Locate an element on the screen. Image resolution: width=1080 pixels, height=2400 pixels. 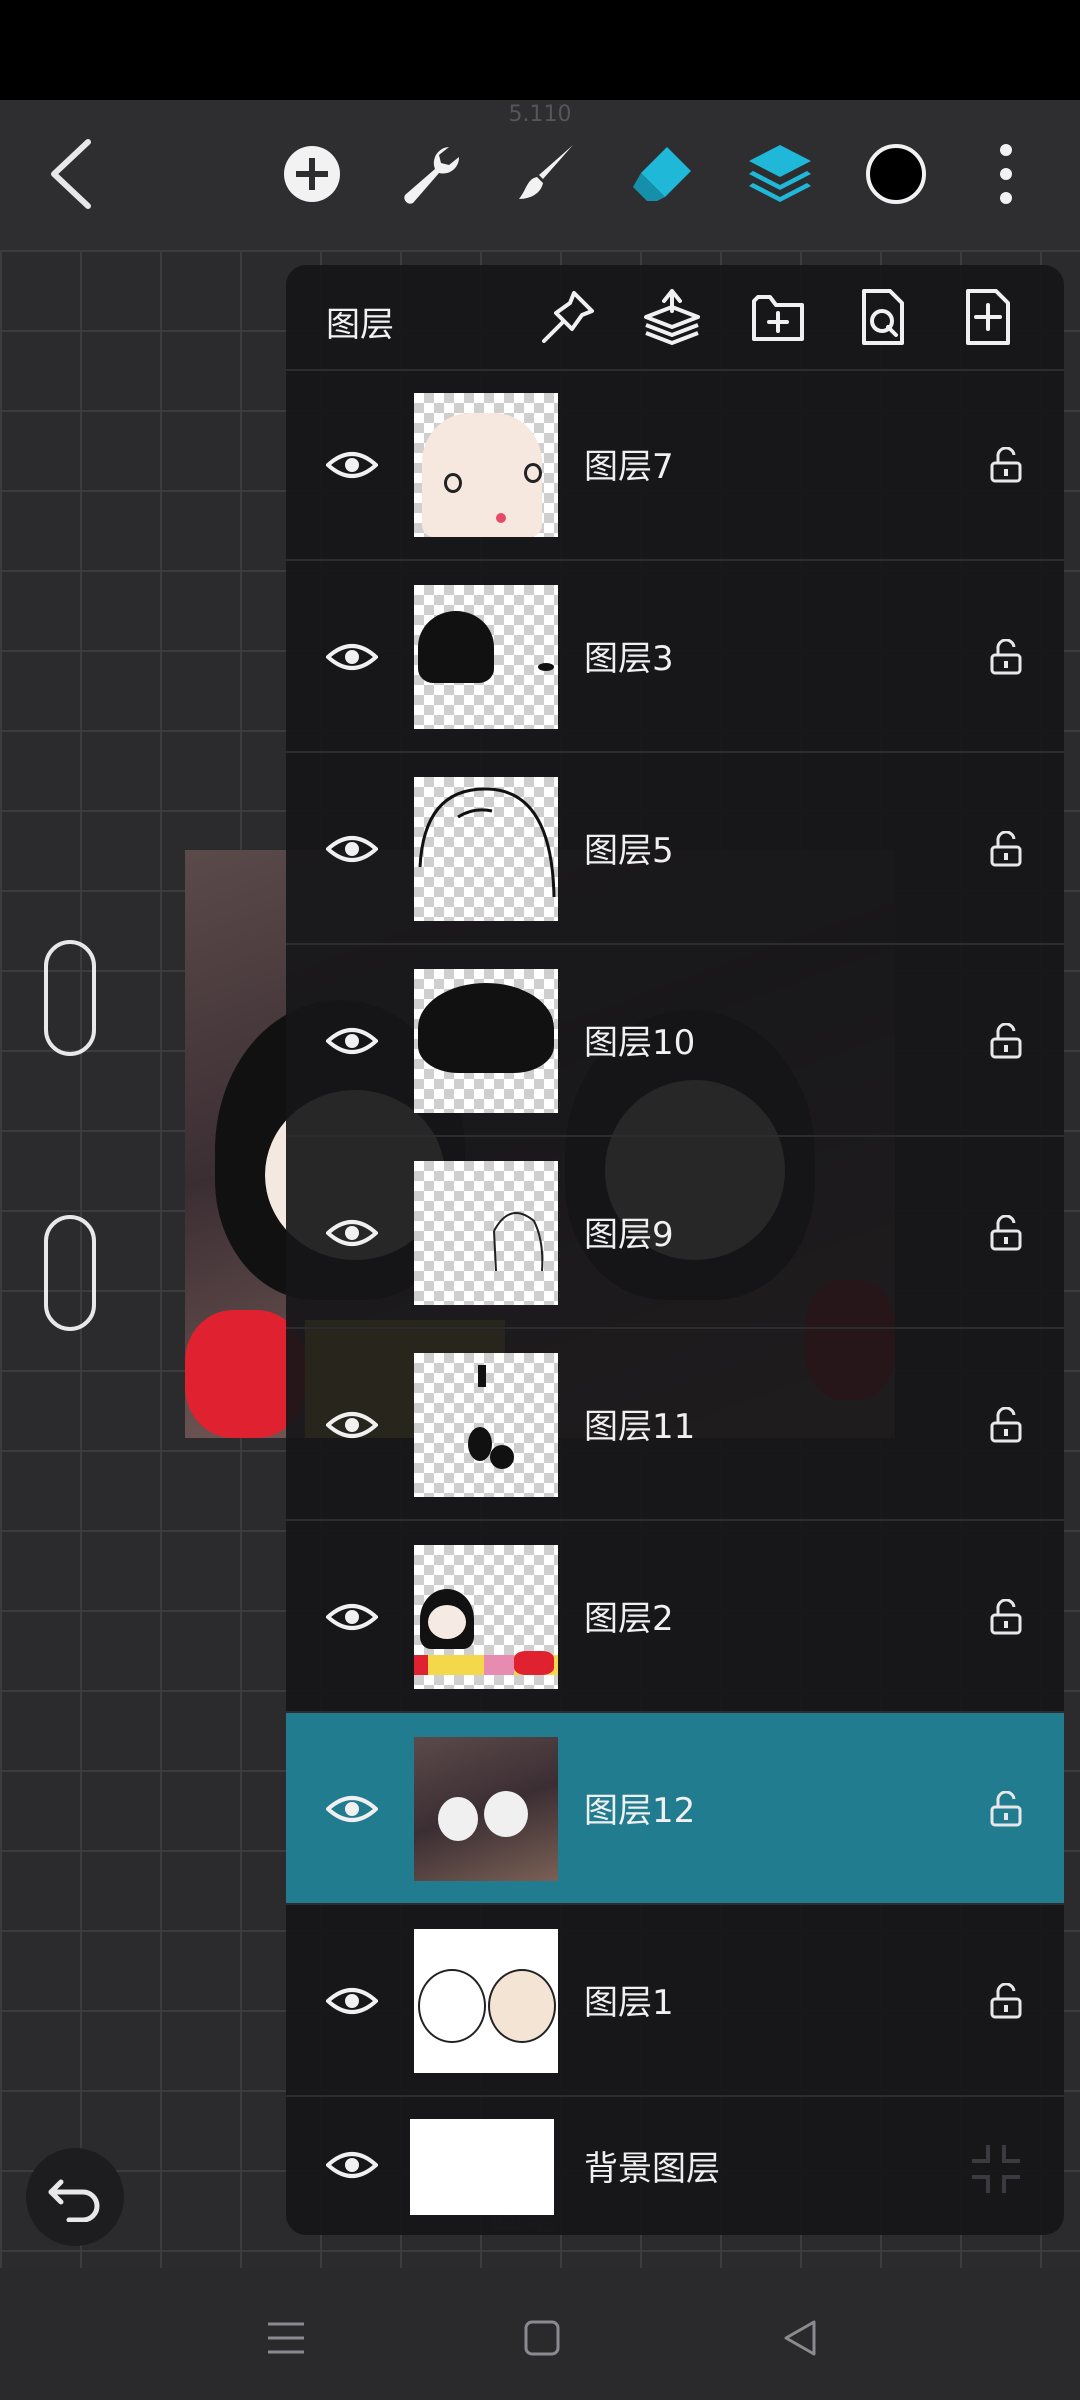
brush-icon is located at coordinates (546, 172).